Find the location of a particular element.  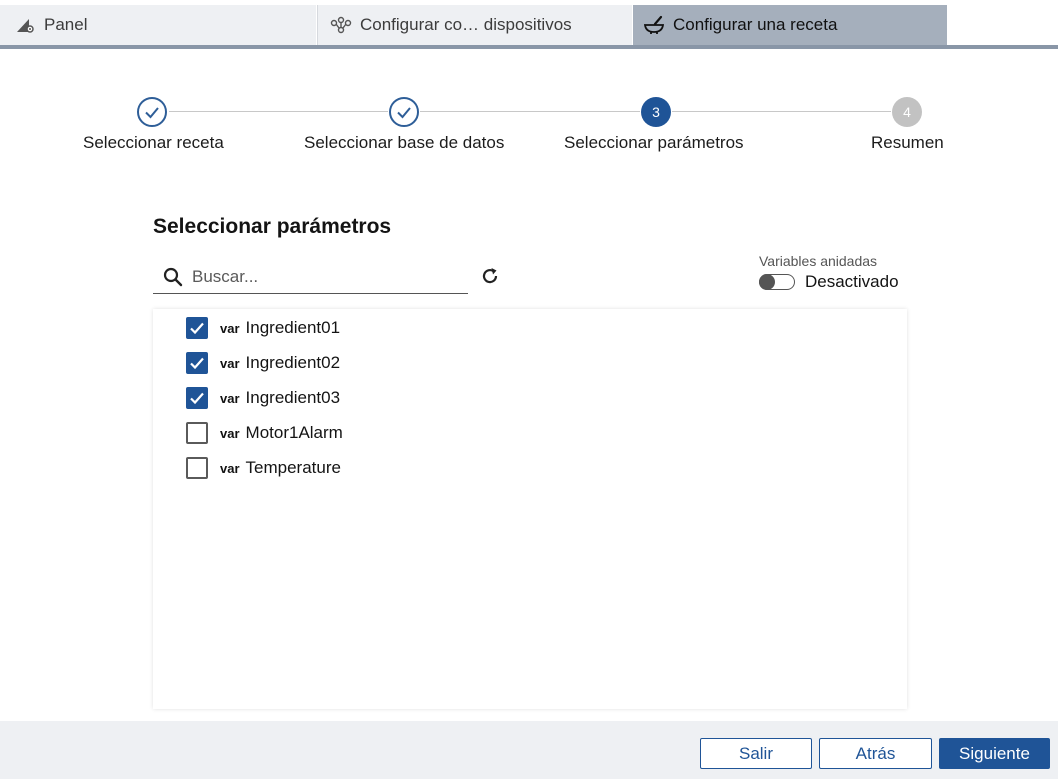

tab-label: Configurar co… dispositivos is located at coordinates (466, 24).